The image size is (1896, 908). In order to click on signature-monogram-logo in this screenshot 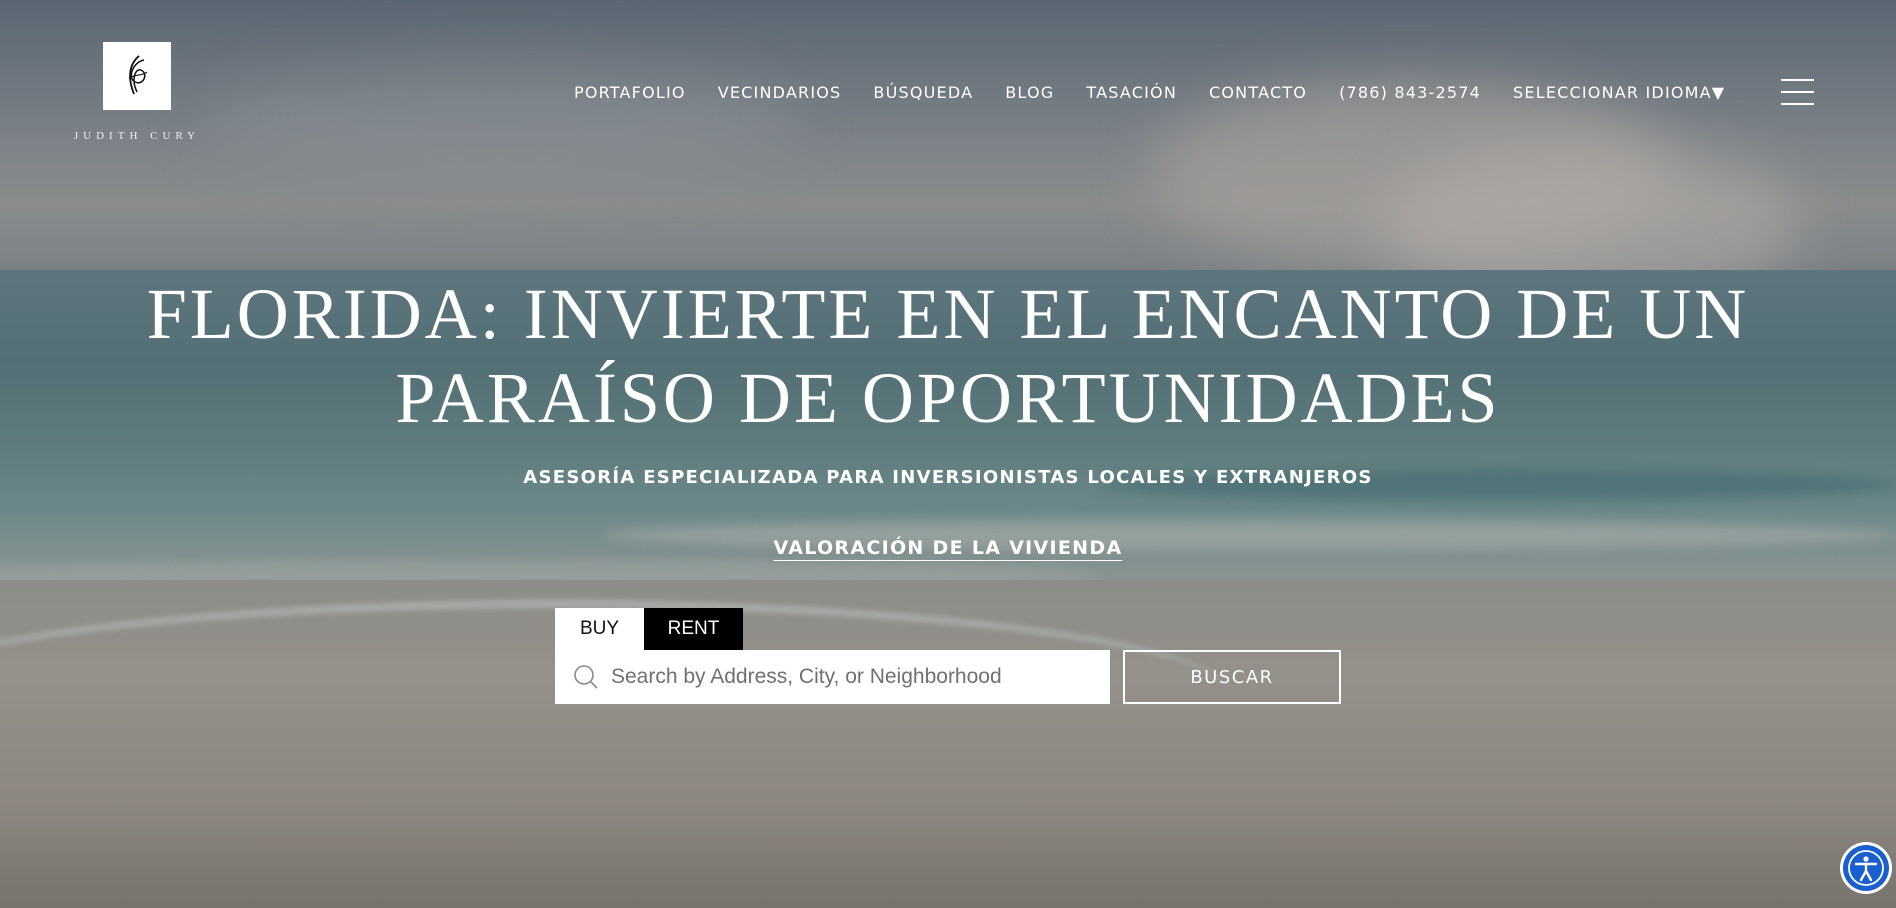, I will do `click(138, 75)`.